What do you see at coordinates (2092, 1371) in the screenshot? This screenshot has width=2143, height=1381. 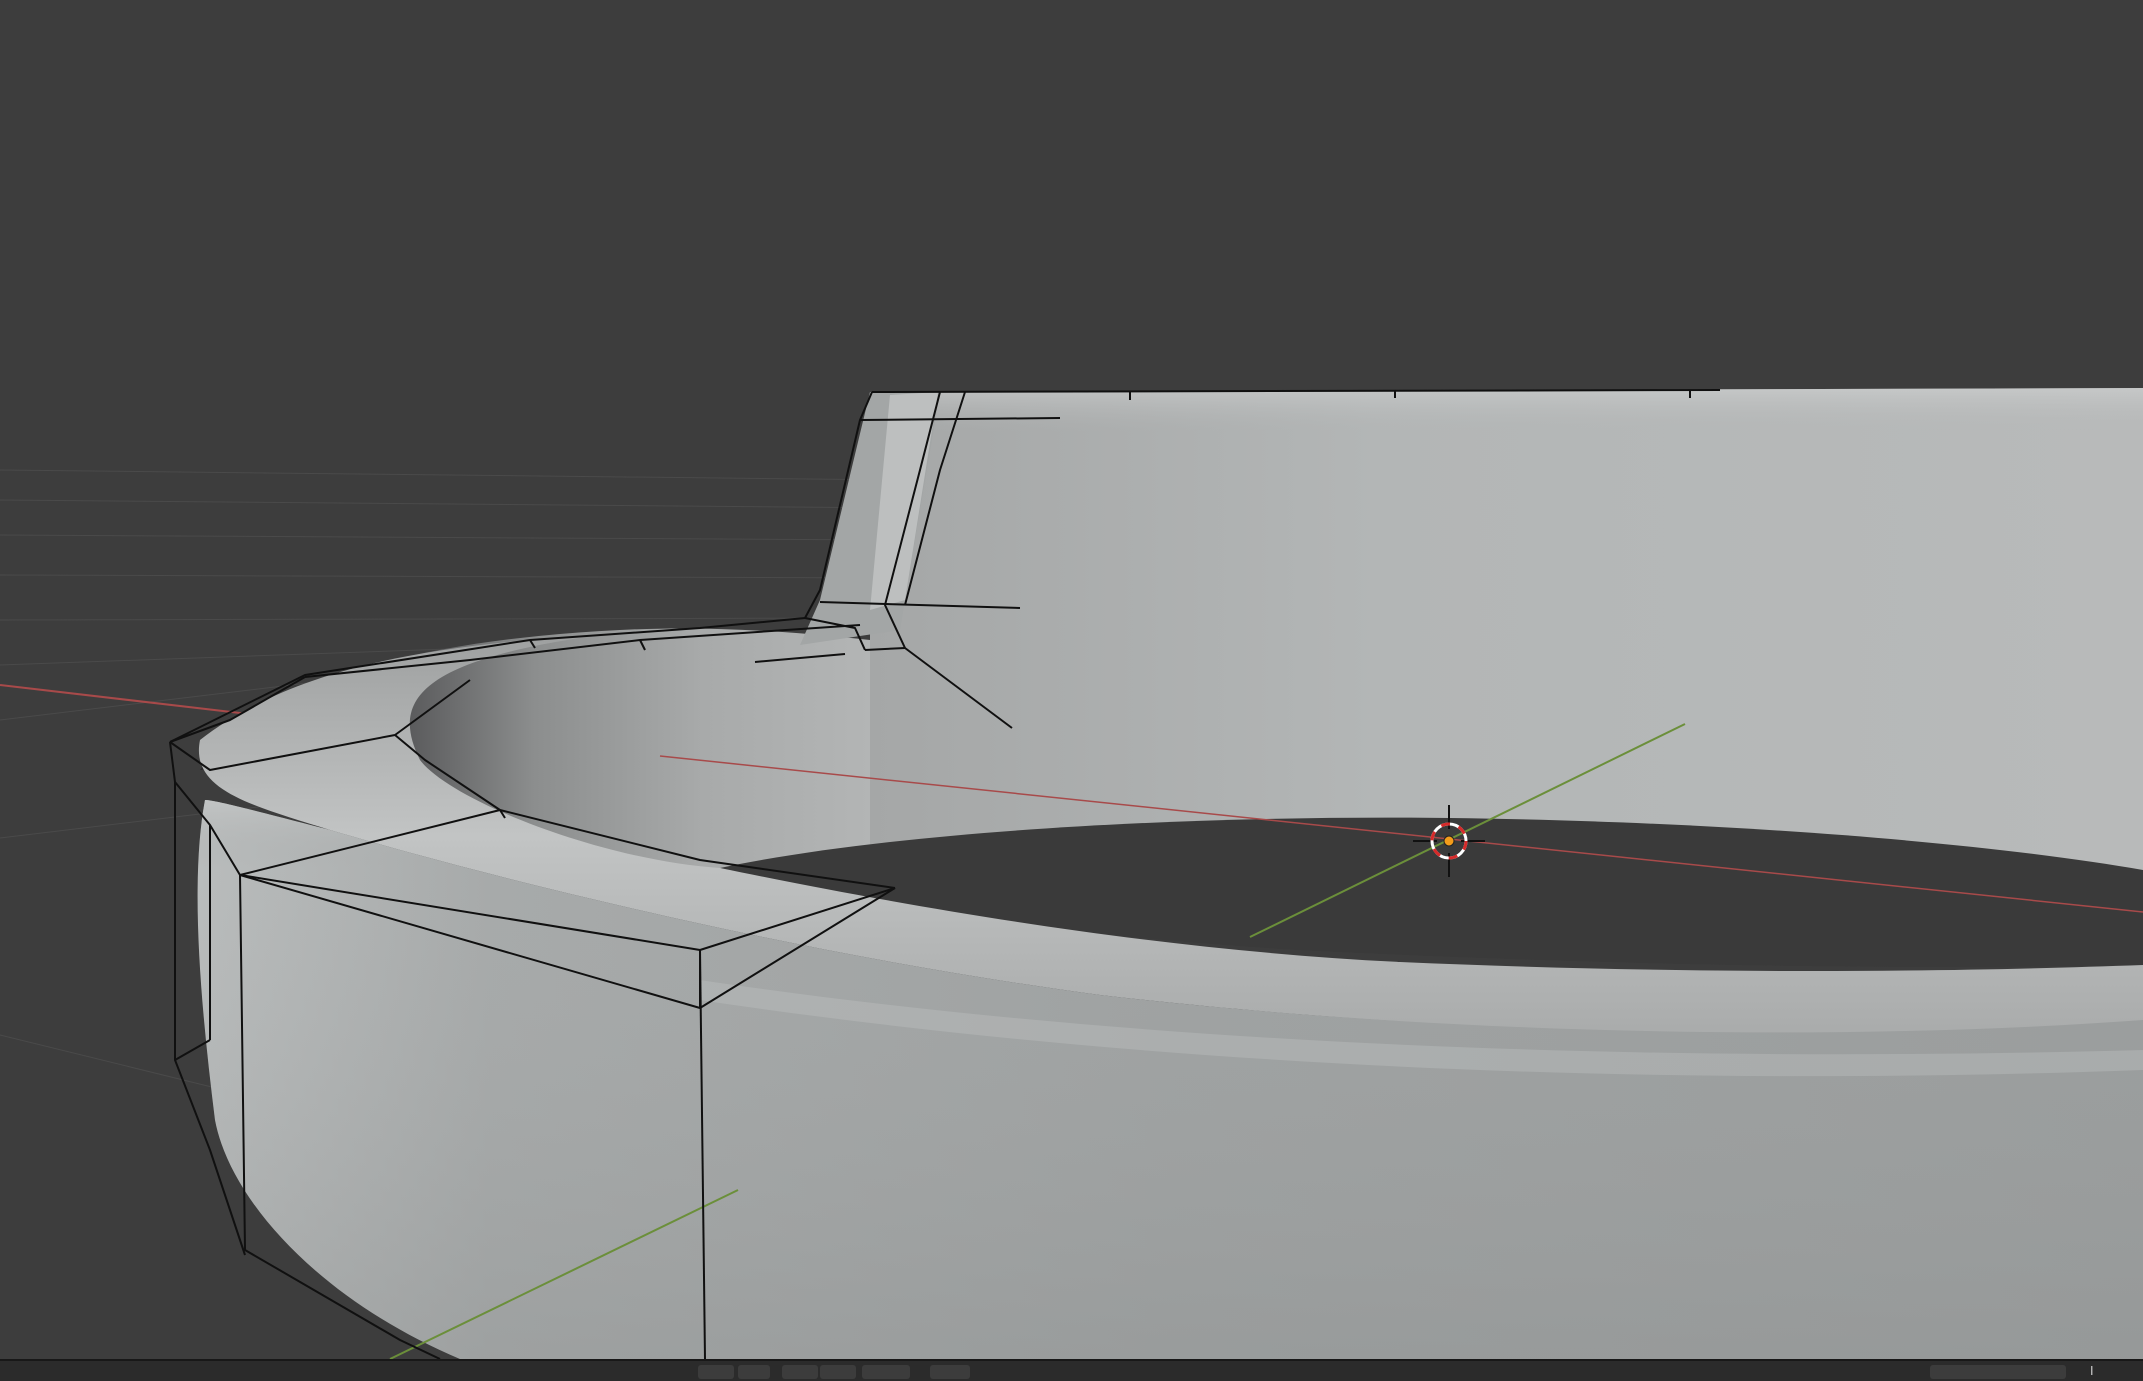 I see `statusbar-right-label: I` at bounding box center [2092, 1371].